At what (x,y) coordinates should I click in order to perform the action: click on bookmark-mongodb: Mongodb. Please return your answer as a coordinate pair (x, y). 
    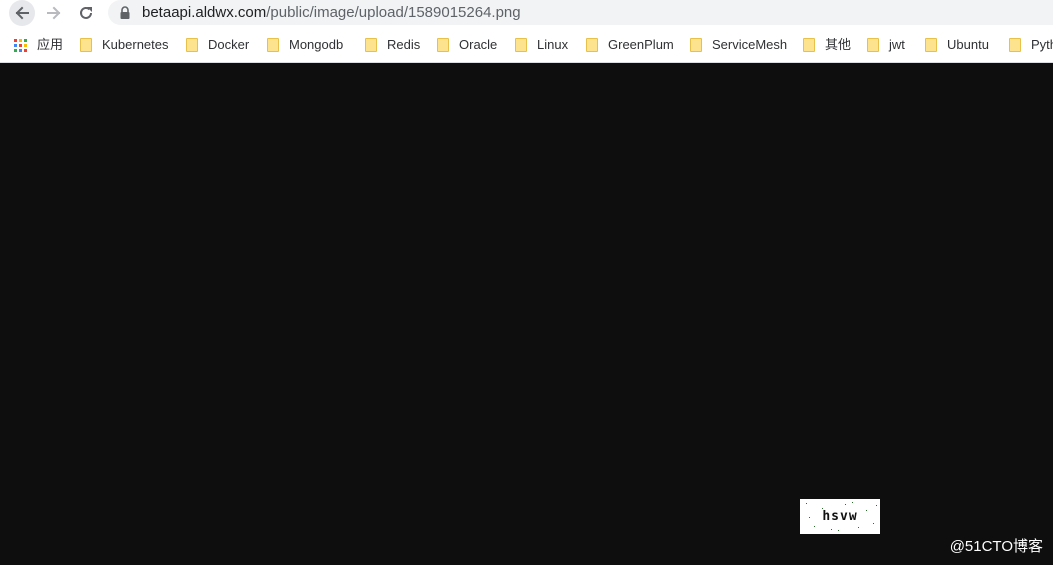
    Looking at the image, I should click on (305, 45).